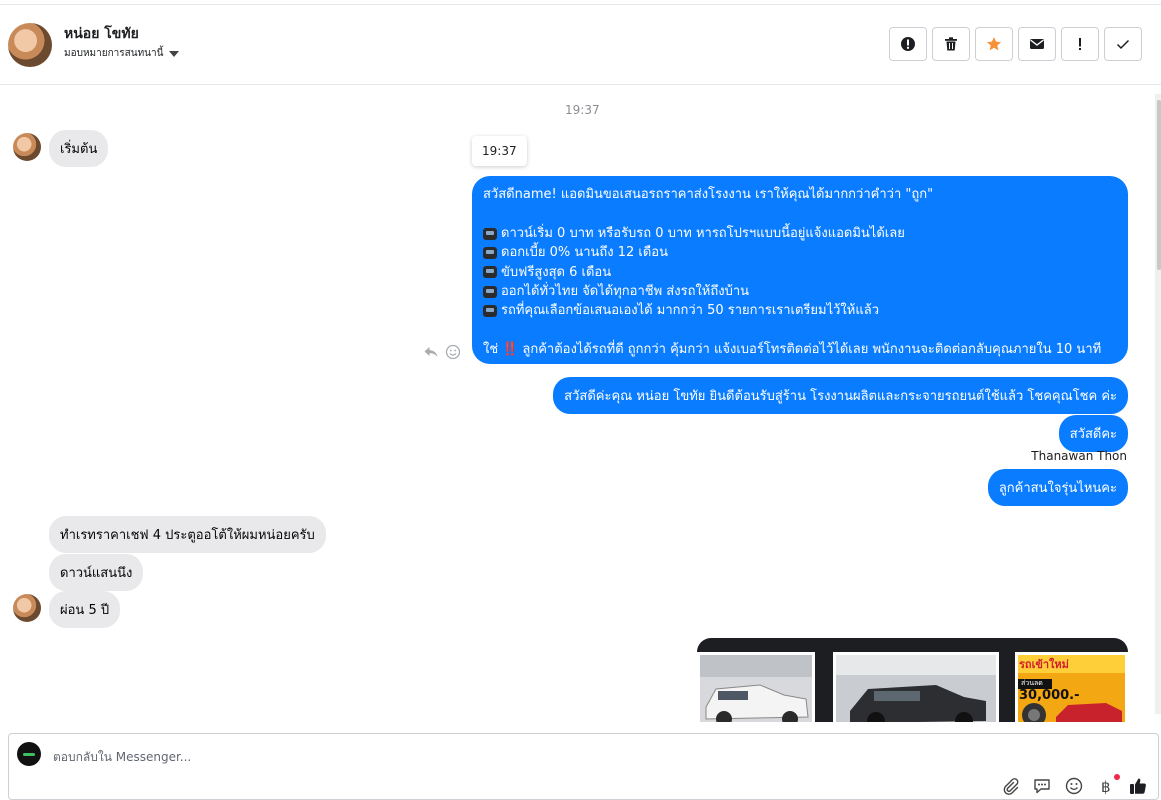  What do you see at coordinates (431, 352) in the screenshot?
I see `reply-icon` at bounding box center [431, 352].